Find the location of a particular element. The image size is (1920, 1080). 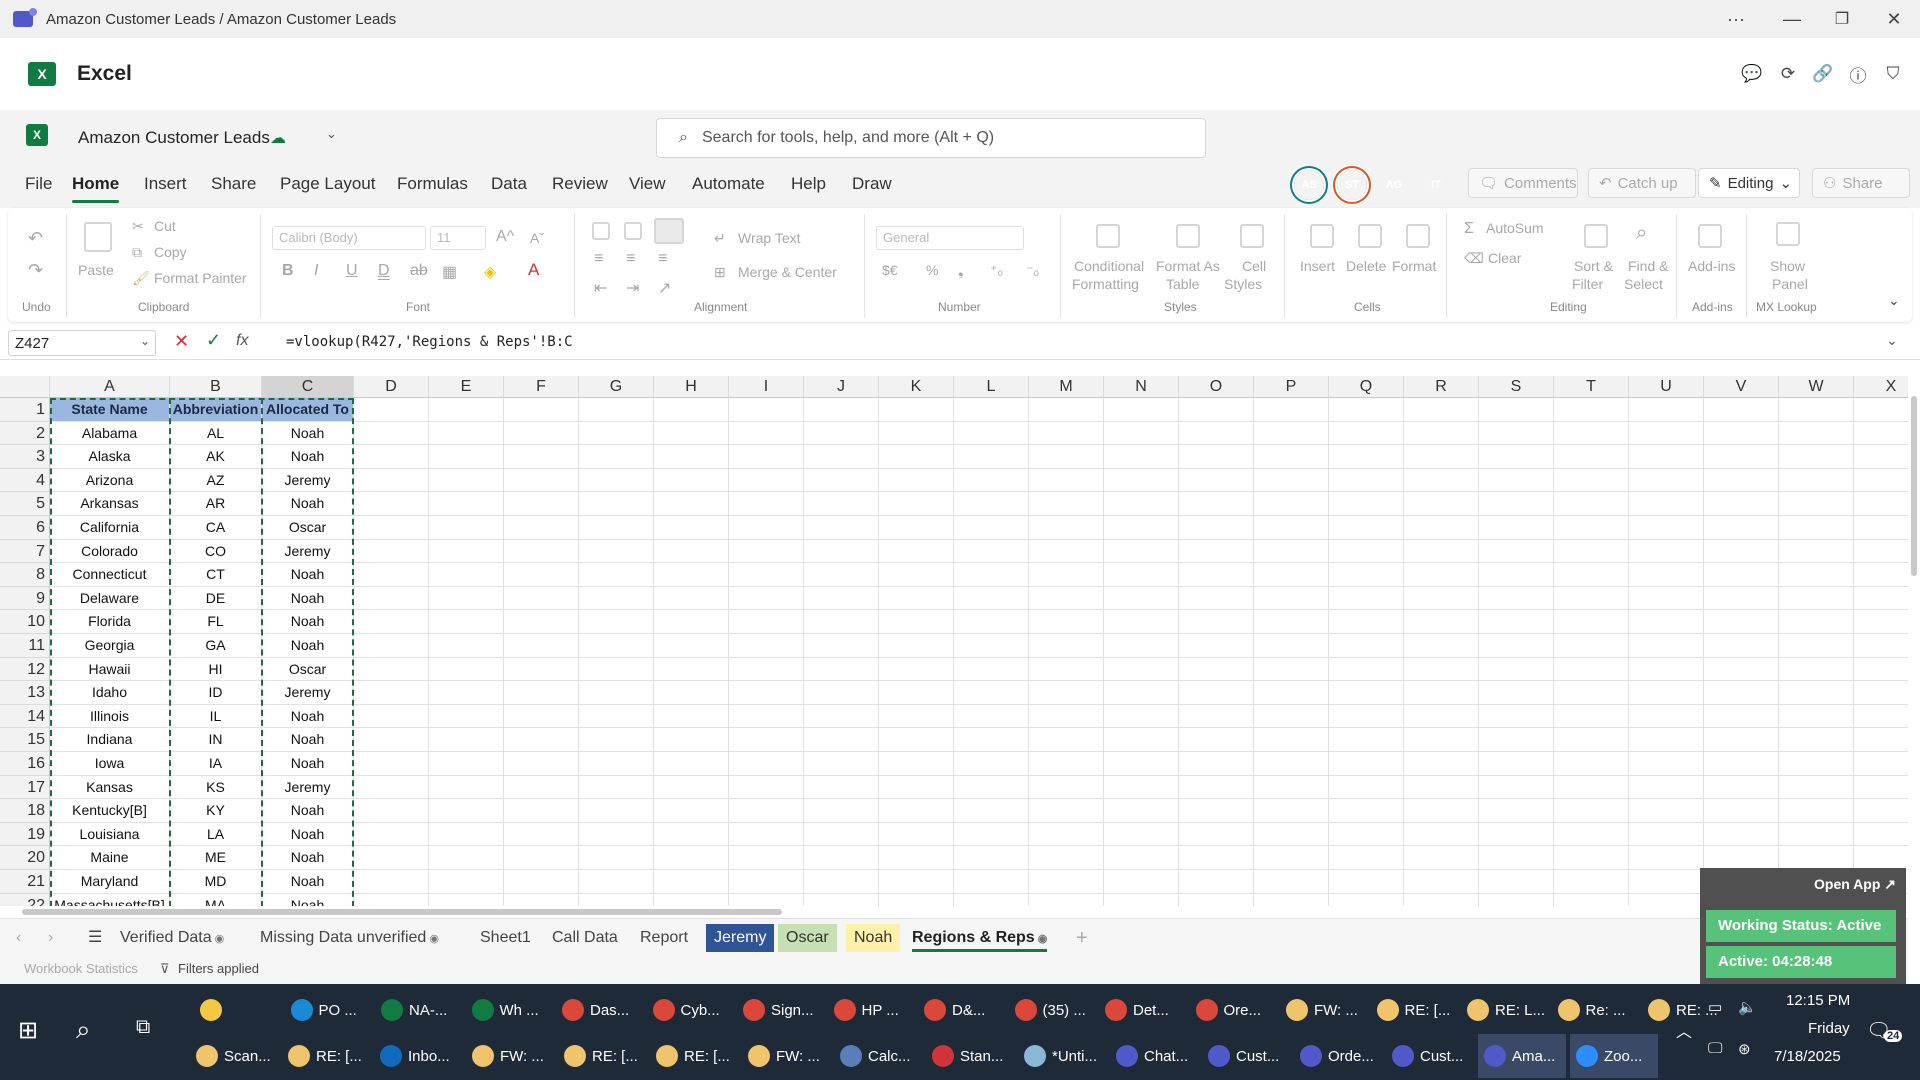

table-cell: AR is located at coordinates (216, 504).